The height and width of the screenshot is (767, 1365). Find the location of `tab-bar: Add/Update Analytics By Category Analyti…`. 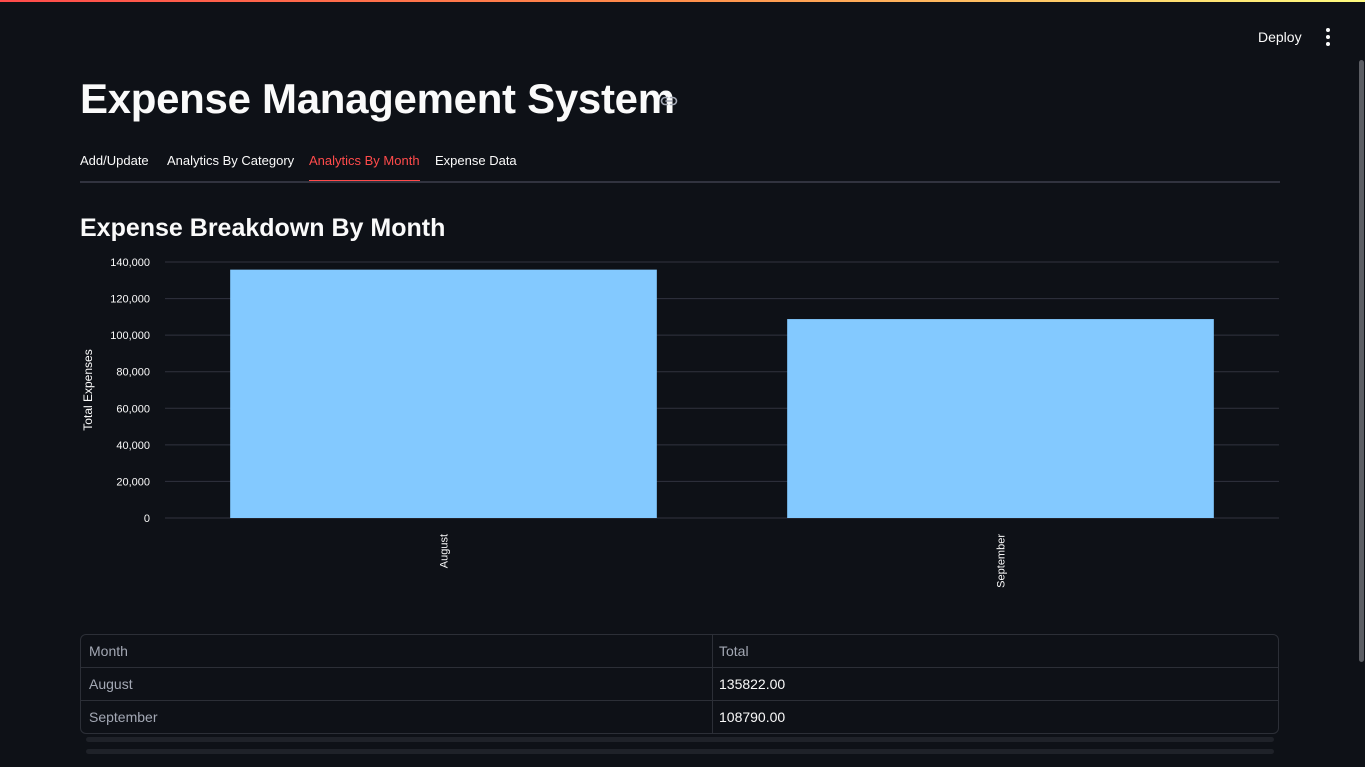

tab-bar: Add/Update Analytics By Category Analyti… is located at coordinates (680, 164).